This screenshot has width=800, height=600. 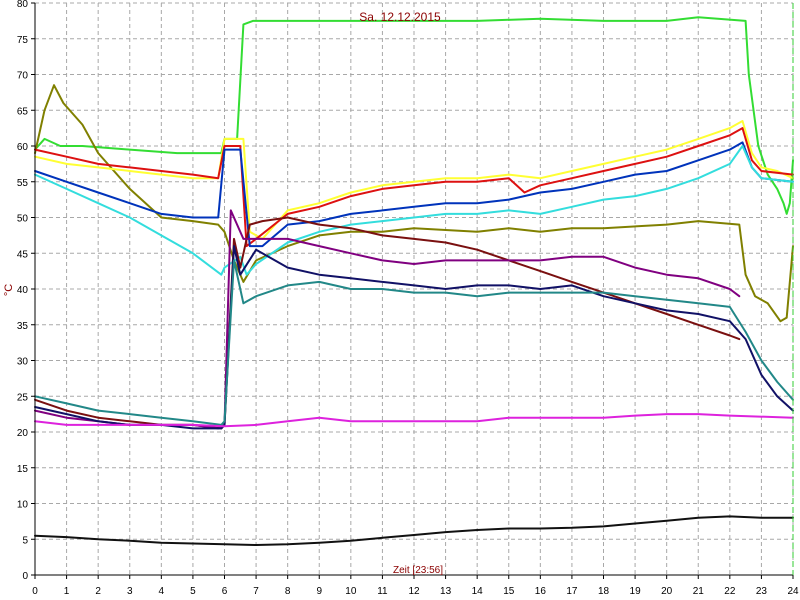 I want to click on y-tick-label-3: 15, so click(x=23, y=469).